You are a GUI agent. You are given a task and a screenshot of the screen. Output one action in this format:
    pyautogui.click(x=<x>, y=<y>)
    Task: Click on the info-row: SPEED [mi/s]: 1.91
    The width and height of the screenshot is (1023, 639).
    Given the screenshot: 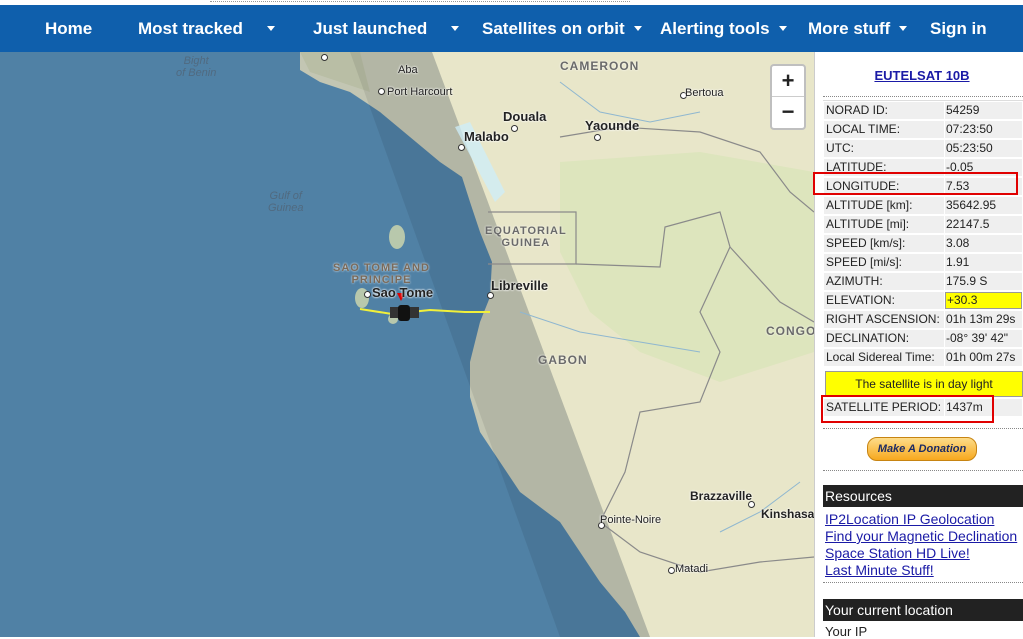 What is the action you would take?
    pyautogui.click(x=923, y=262)
    